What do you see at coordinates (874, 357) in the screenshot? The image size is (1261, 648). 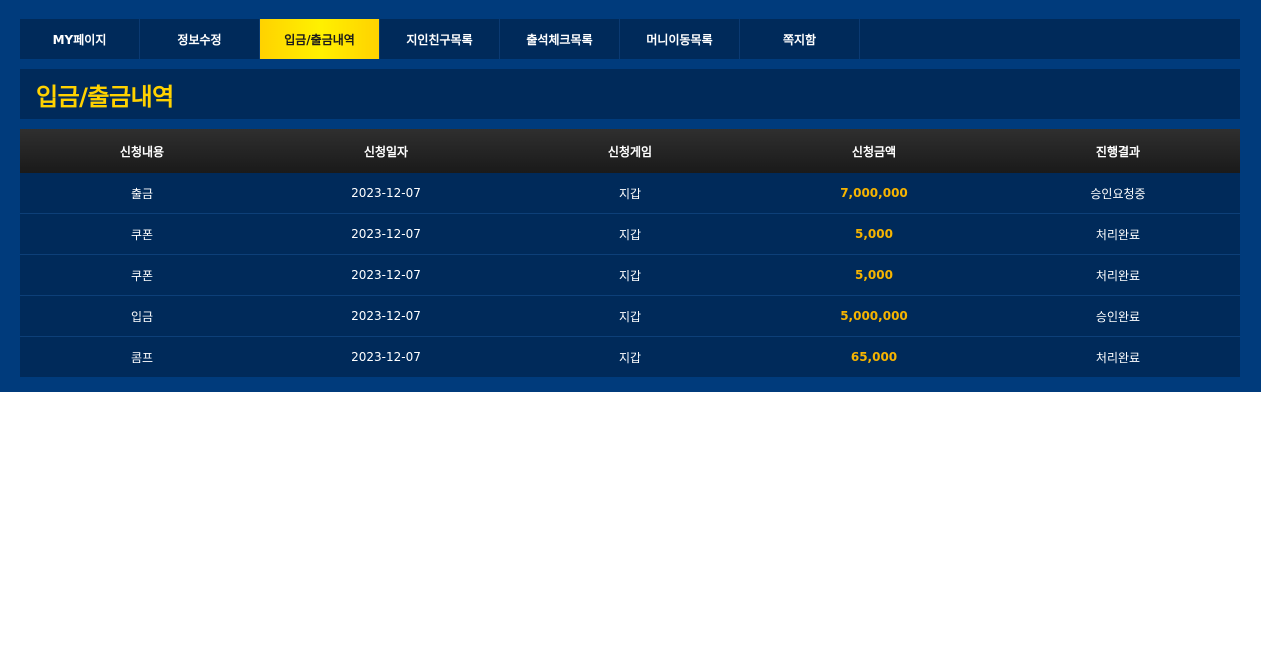 I see `cell-amount: 65,000` at bounding box center [874, 357].